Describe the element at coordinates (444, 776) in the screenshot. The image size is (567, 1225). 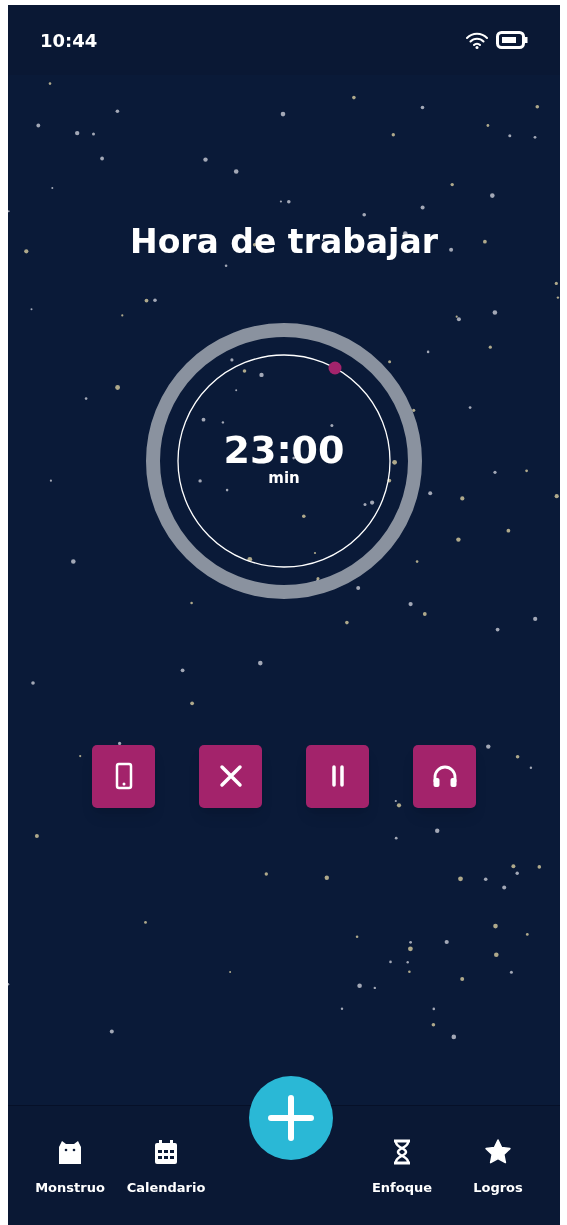
I see `music-button` at that location.